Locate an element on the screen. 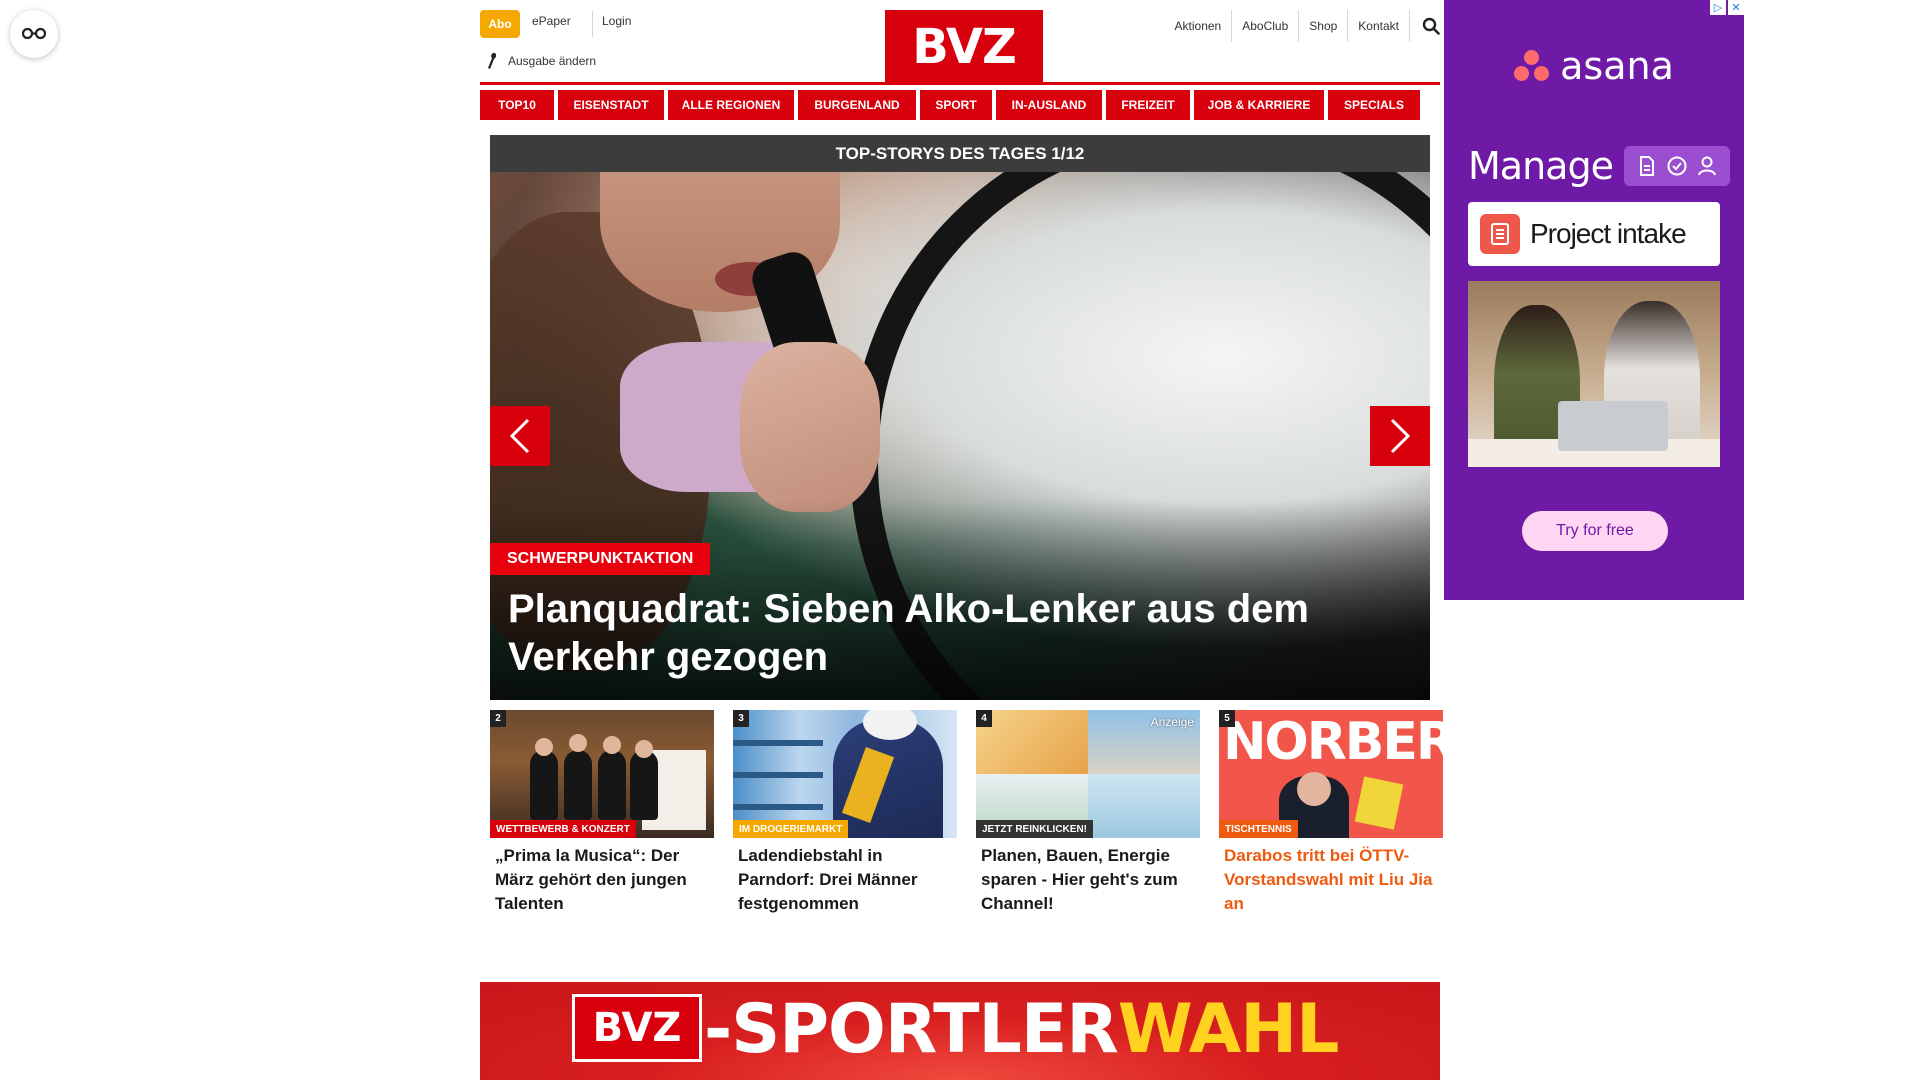 The height and width of the screenshot is (1080, 1920). glasses-icon is located at coordinates (34, 33).